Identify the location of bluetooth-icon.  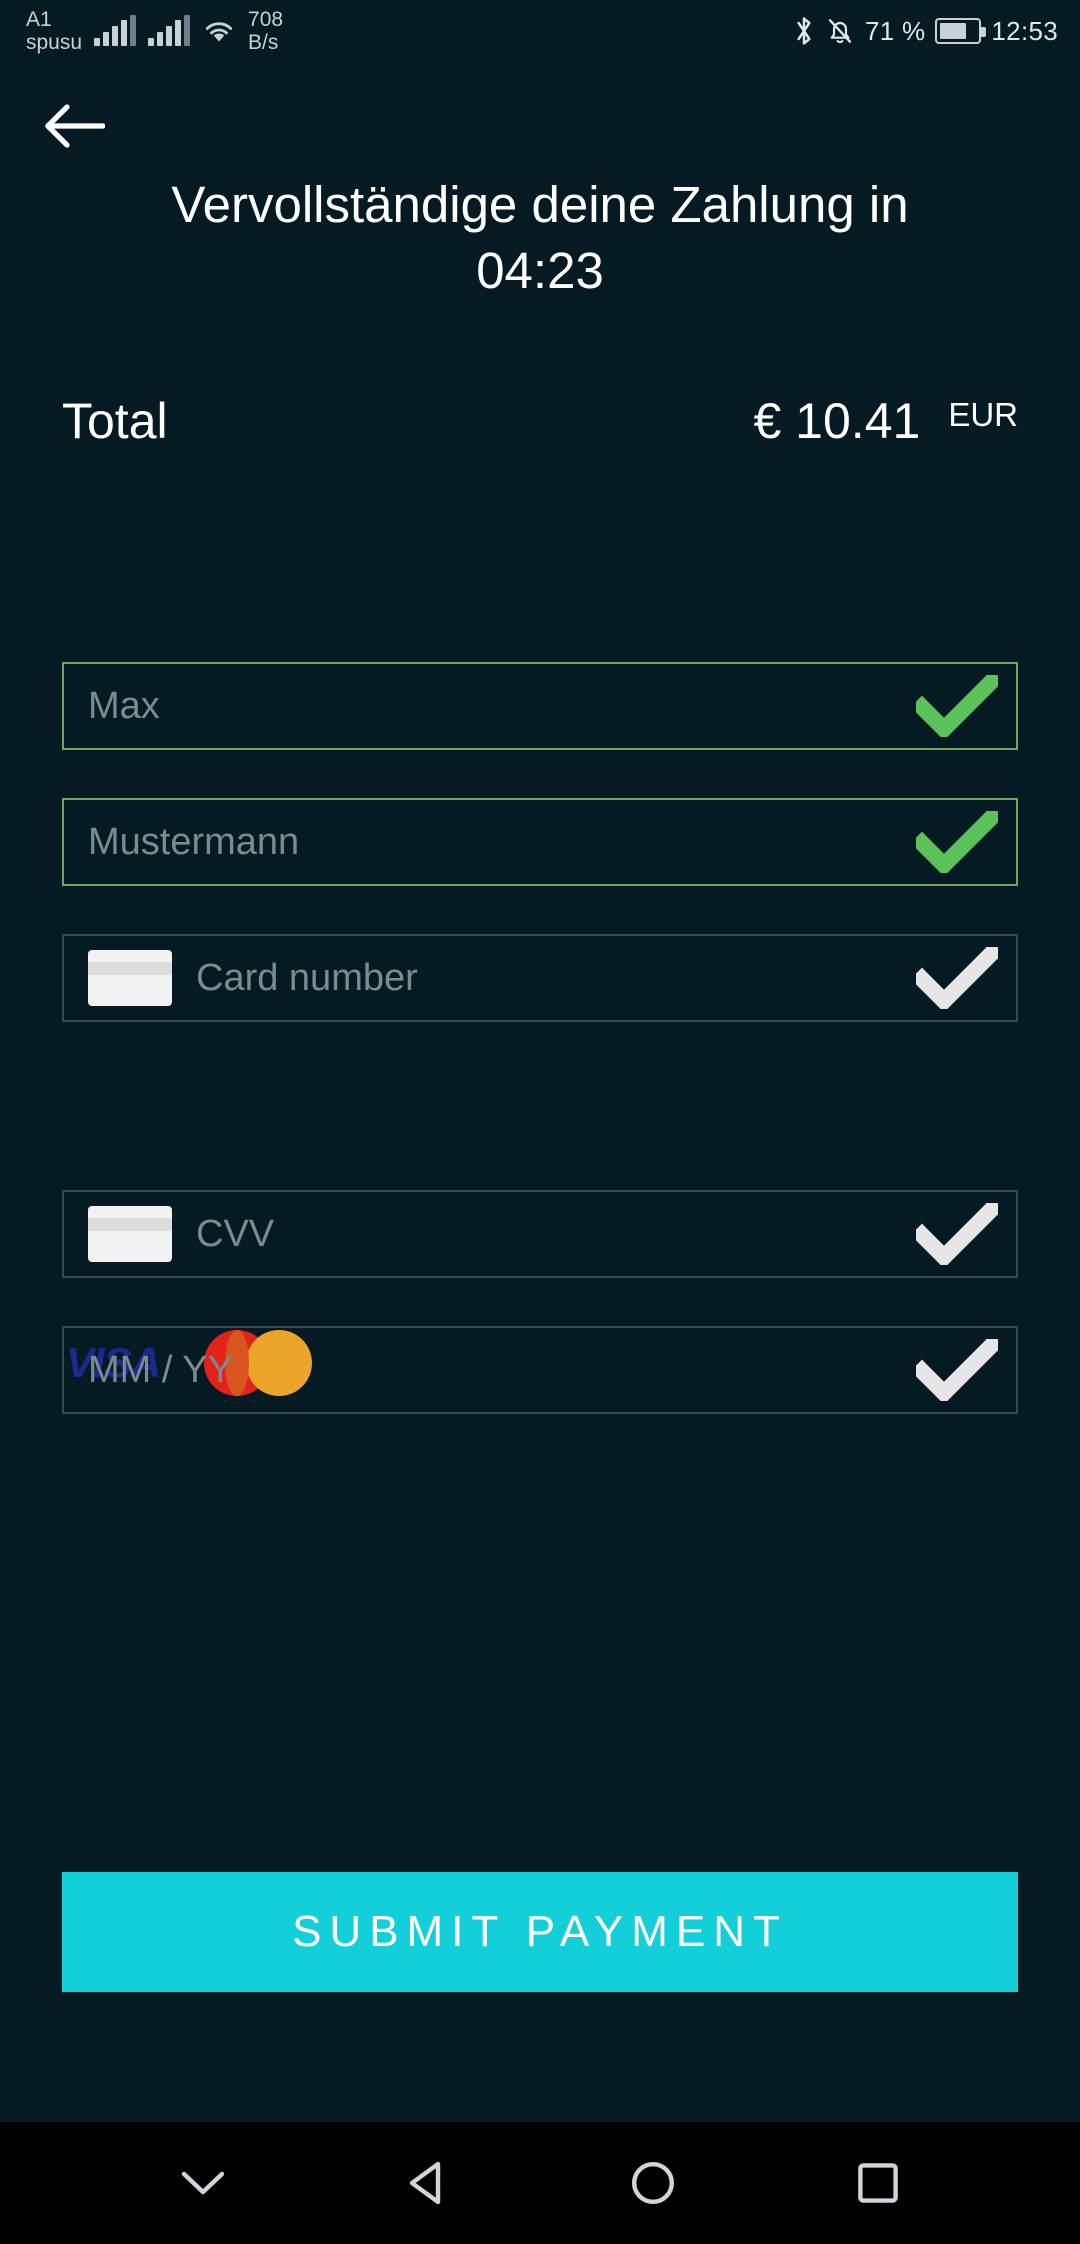
(804, 31).